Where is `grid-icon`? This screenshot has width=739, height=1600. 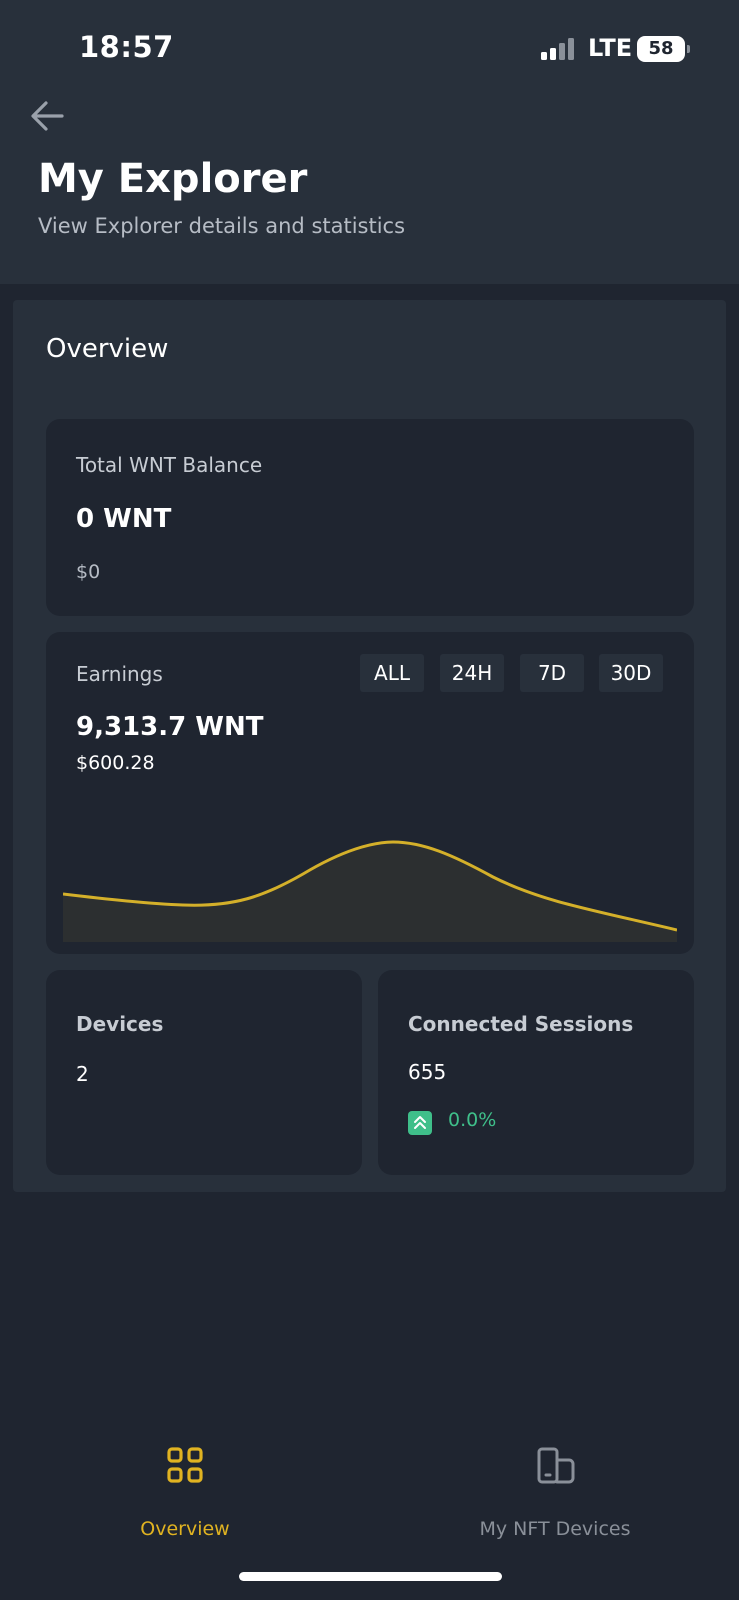
grid-icon is located at coordinates (185, 1465).